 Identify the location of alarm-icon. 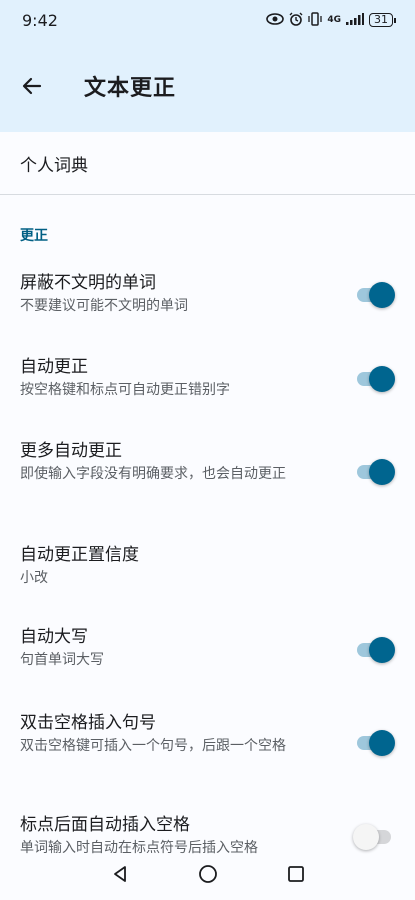
(296, 20).